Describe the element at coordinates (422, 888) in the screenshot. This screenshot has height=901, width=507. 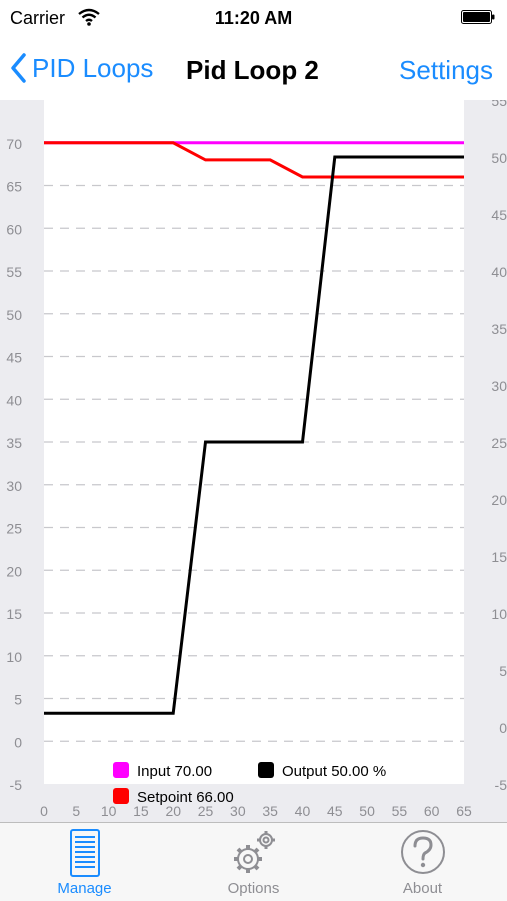
I see `tab-about-label: About` at that location.